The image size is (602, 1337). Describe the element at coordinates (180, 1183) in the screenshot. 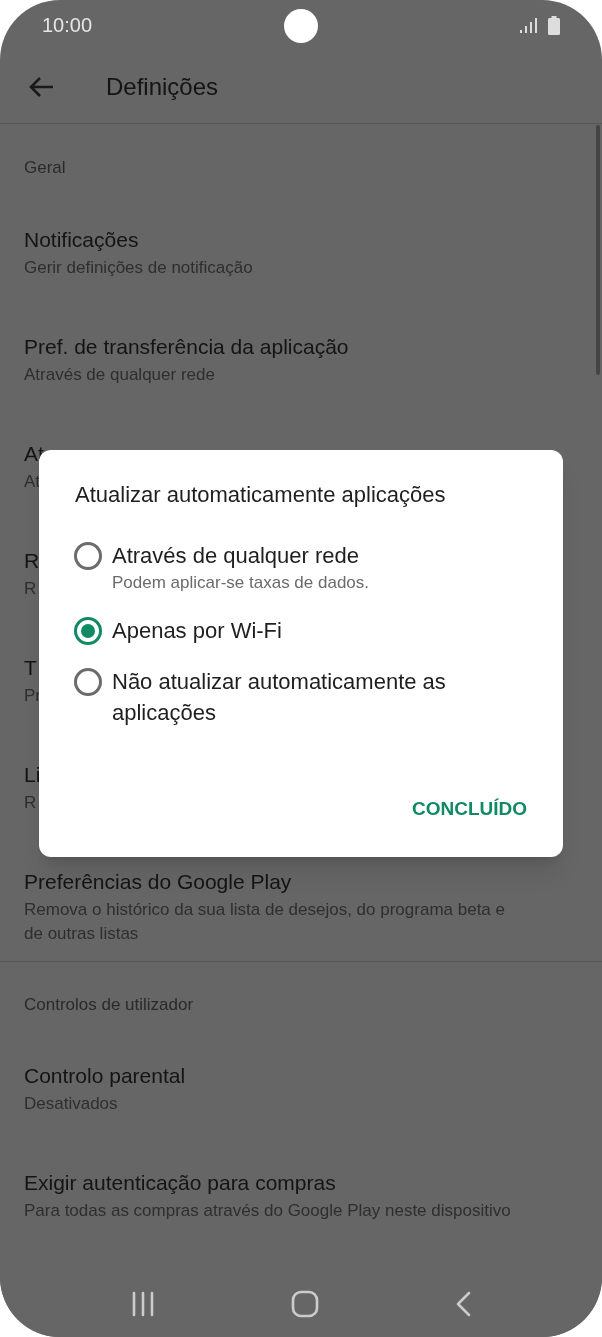

I see `setting-title: Exigir autenticação para compras` at that location.